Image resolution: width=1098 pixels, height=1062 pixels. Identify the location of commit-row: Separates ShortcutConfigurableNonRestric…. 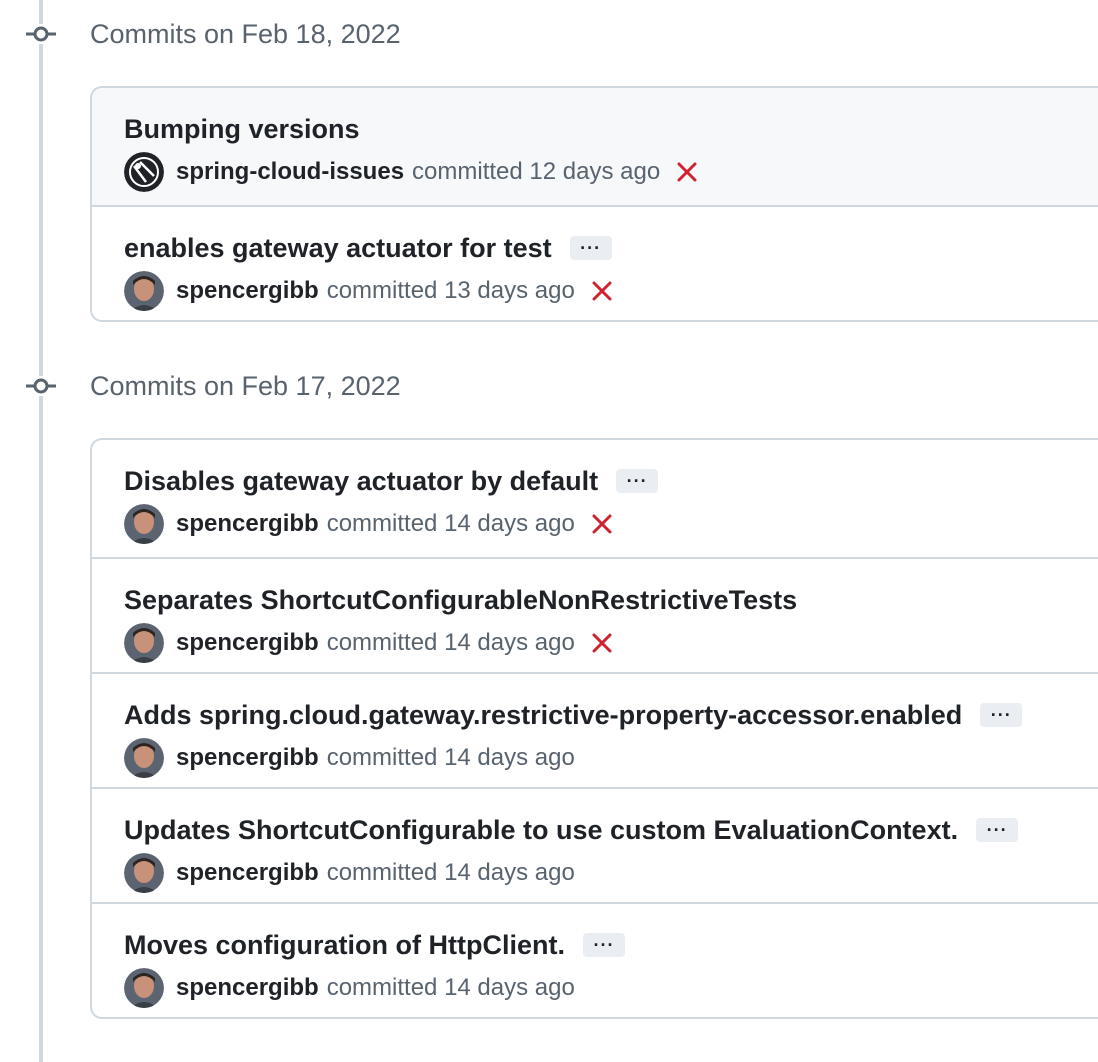
(595, 614).